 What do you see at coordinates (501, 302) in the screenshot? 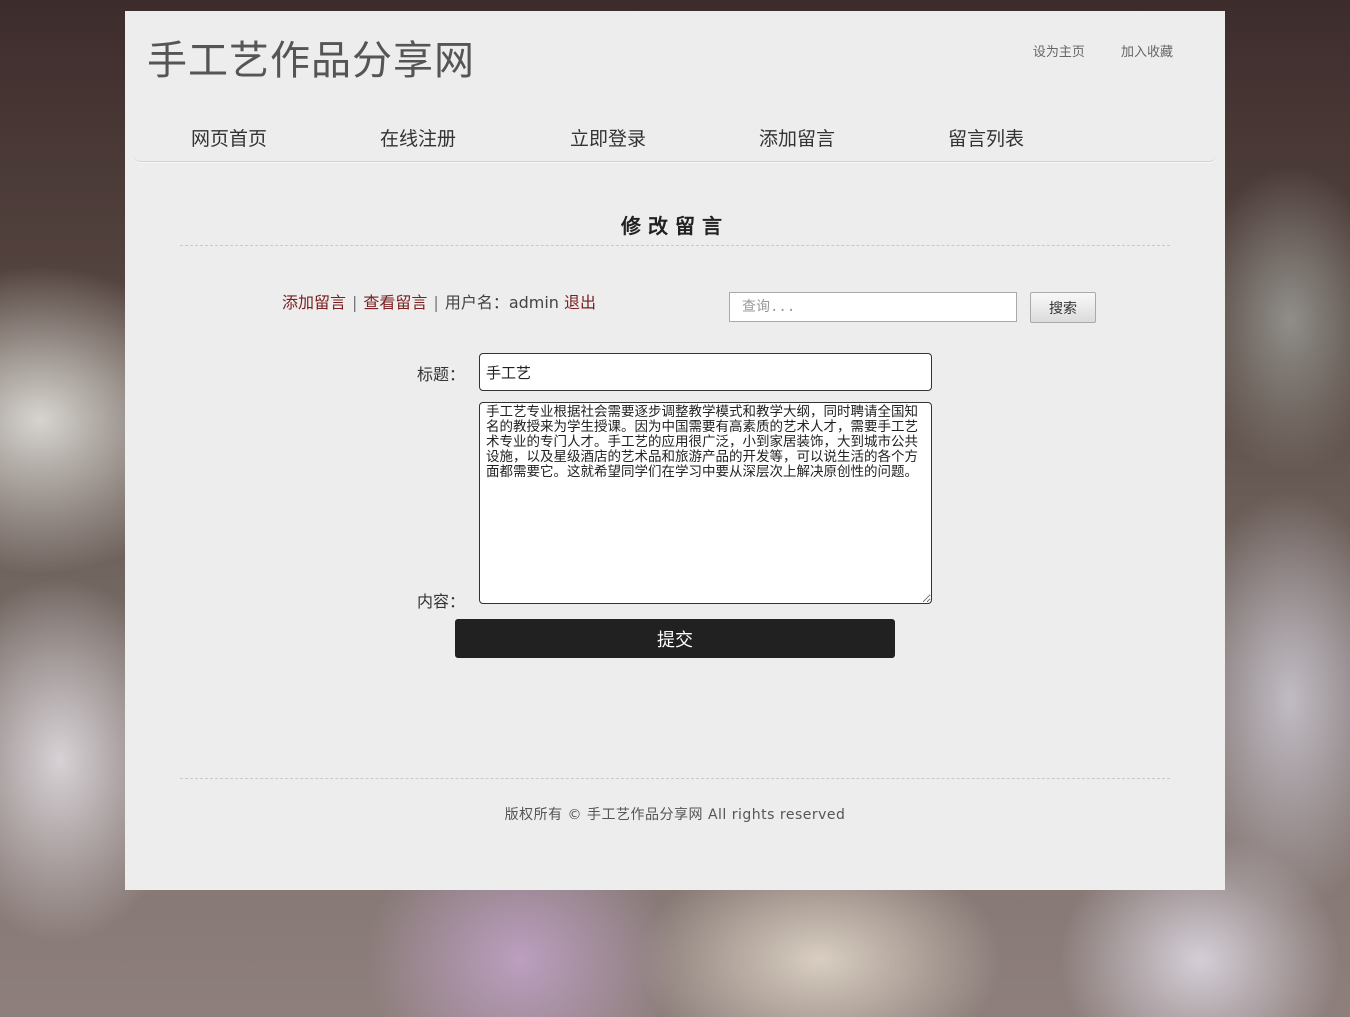
I see `username-display: 用户名：admin` at bounding box center [501, 302].